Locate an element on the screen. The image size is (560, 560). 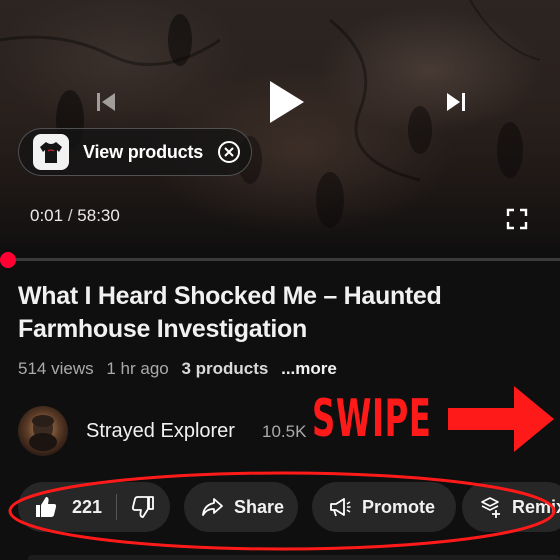
next-section-edge is located at coordinates (294, 557).